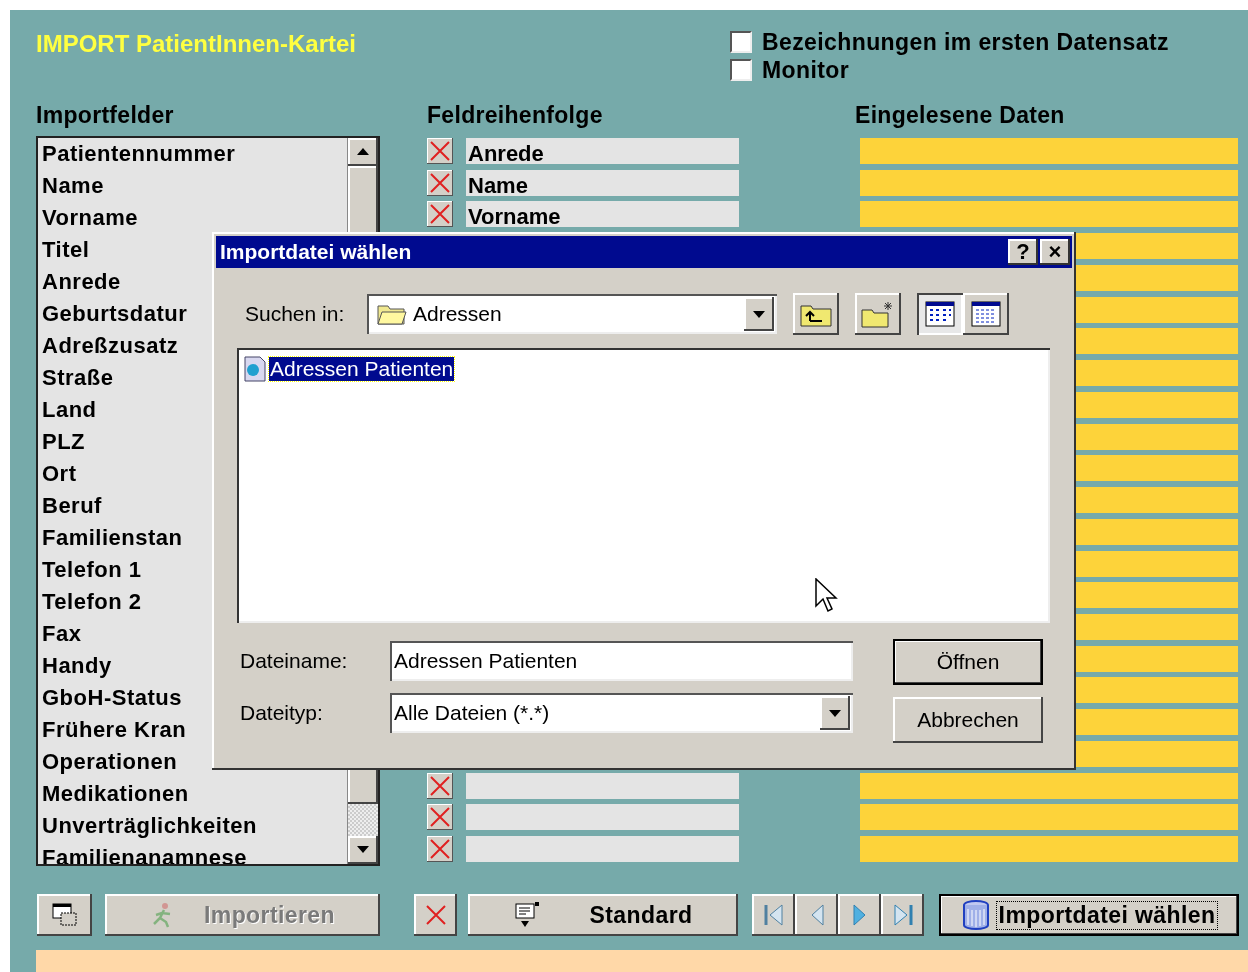  What do you see at coordinates (294, 661) in the screenshot?
I see `field-label: Dateiname:` at bounding box center [294, 661].